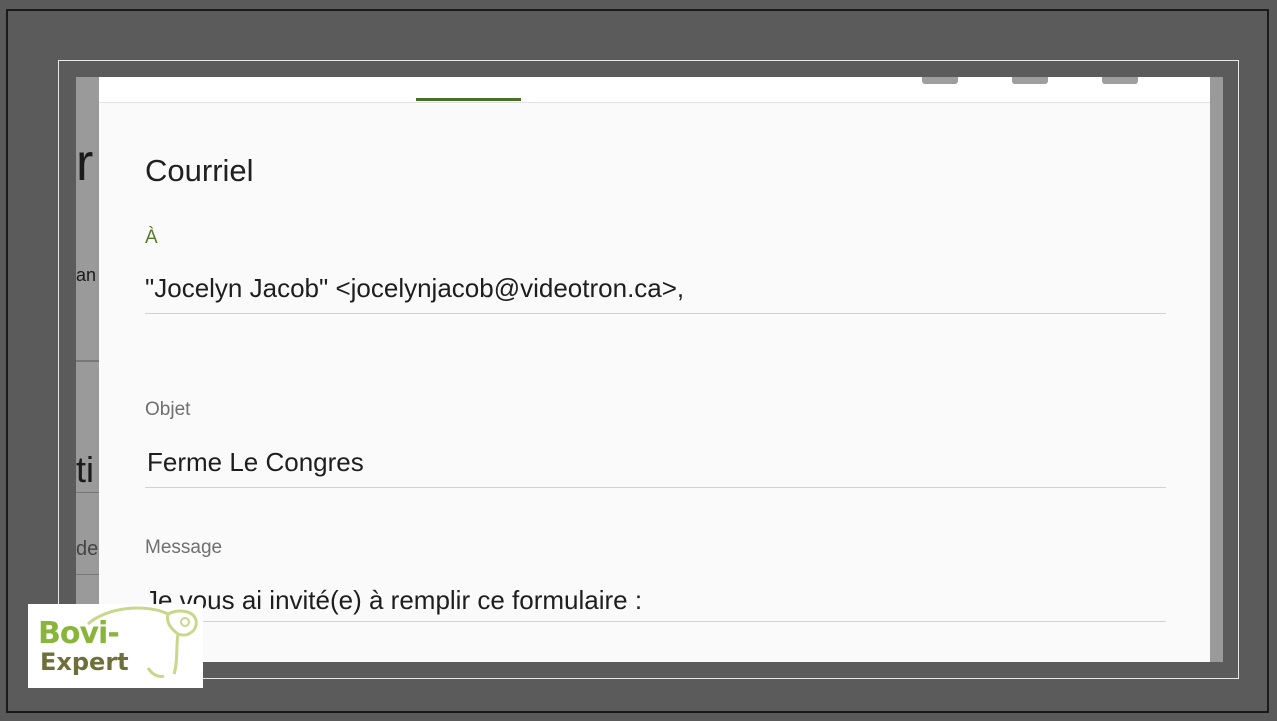 This screenshot has width=1277, height=721. What do you see at coordinates (85, 163) in the screenshot?
I see `background-text-fragment: r` at bounding box center [85, 163].